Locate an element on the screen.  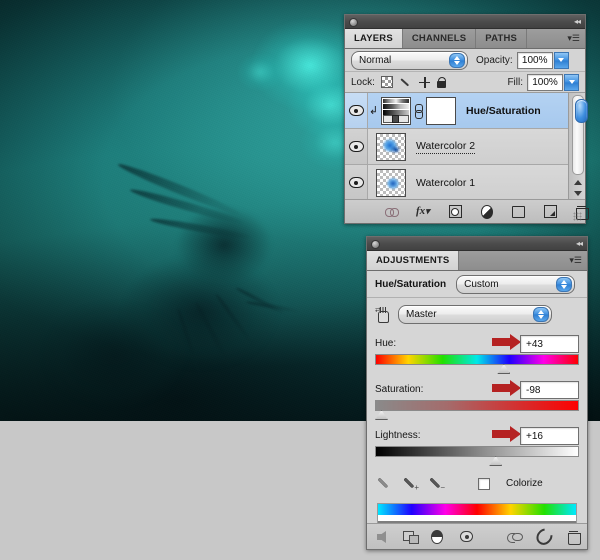
eyedropper-subtract-icon: − is located at coordinates (437, 484).